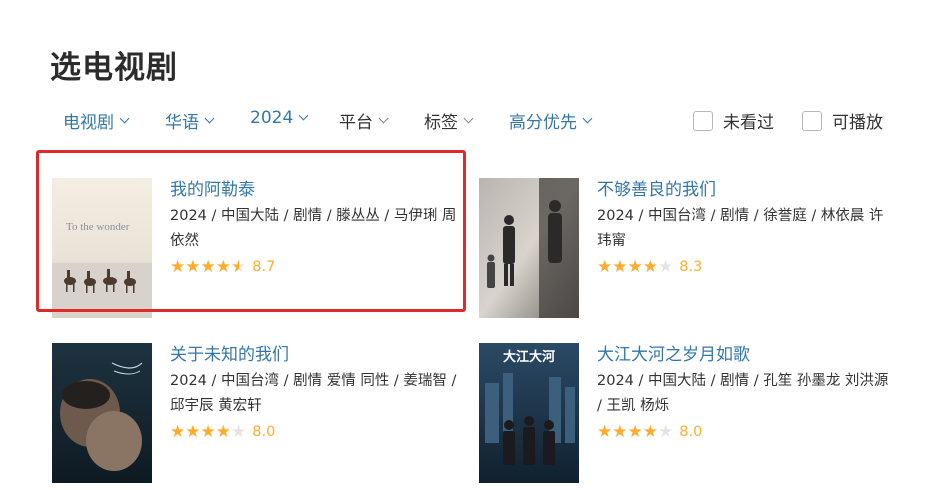 The height and width of the screenshot is (490, 927). Describe the element at coordinates (529, 357) in the screenshot. I see `poster-title-text: 大江大河` at that location.